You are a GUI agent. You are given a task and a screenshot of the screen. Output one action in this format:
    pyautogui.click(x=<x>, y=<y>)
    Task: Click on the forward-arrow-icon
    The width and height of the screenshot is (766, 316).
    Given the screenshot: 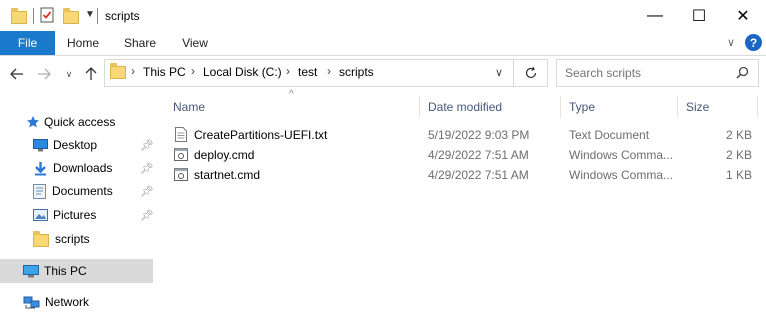 What is the action you would take?
    pyautogui.click(x=44, y=74)
    